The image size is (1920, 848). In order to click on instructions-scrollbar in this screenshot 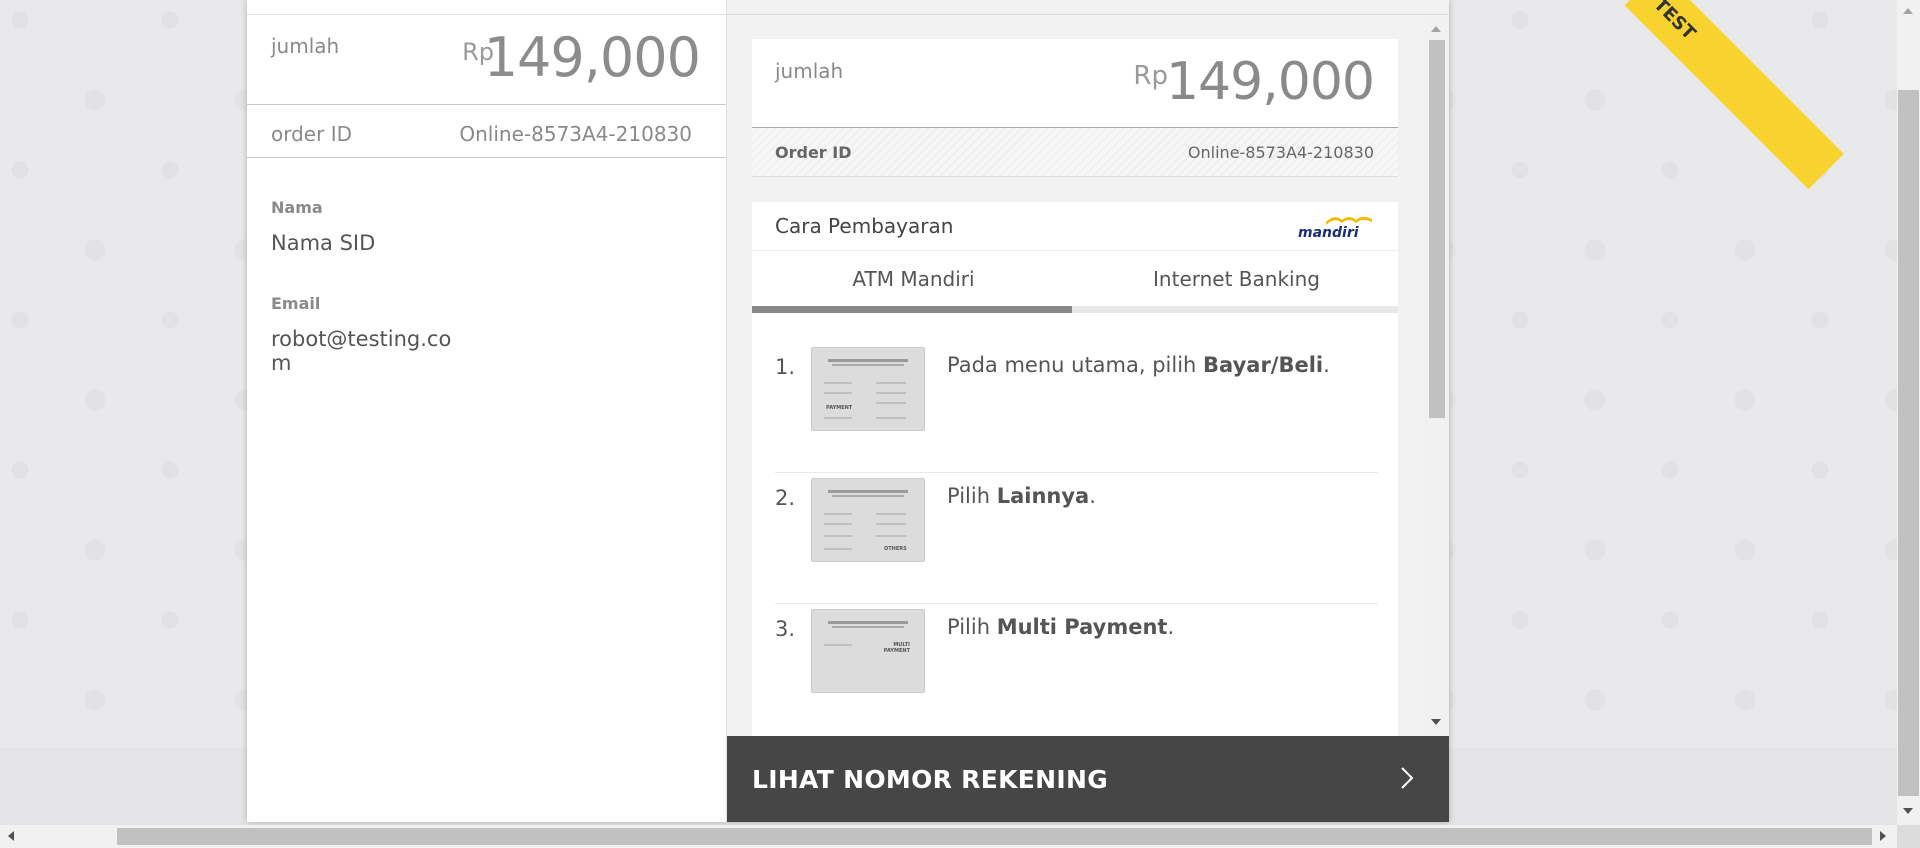, I will do `click(1436, 376)`.